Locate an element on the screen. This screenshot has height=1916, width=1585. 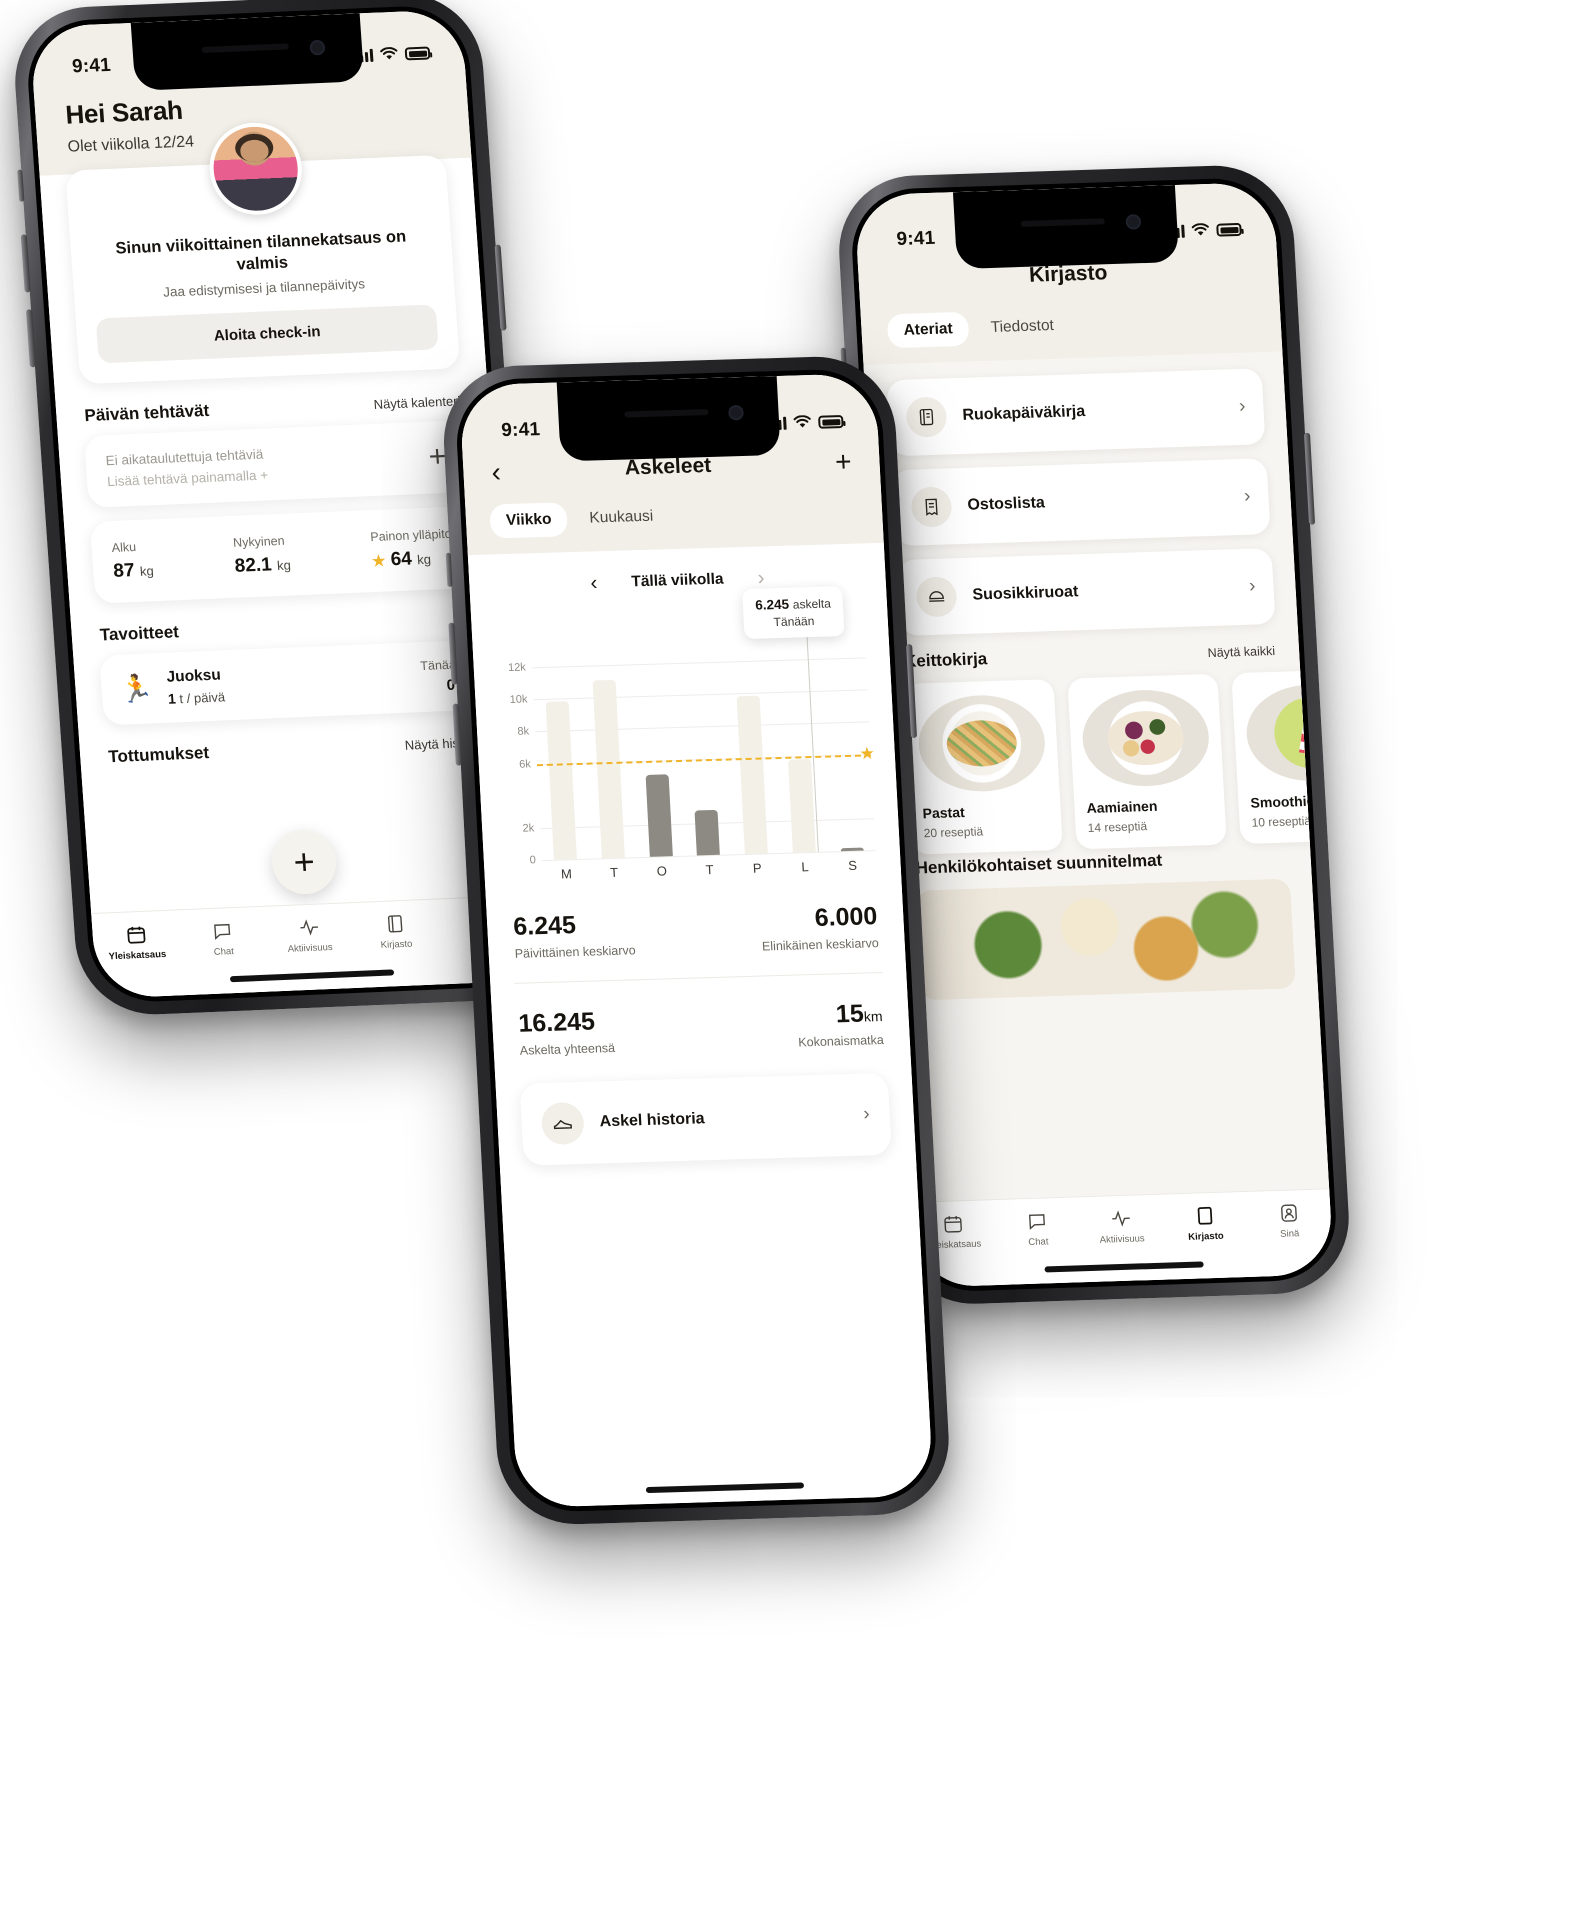
recipe-count: 10 reseptiä is located at coordinates (1281, 821).